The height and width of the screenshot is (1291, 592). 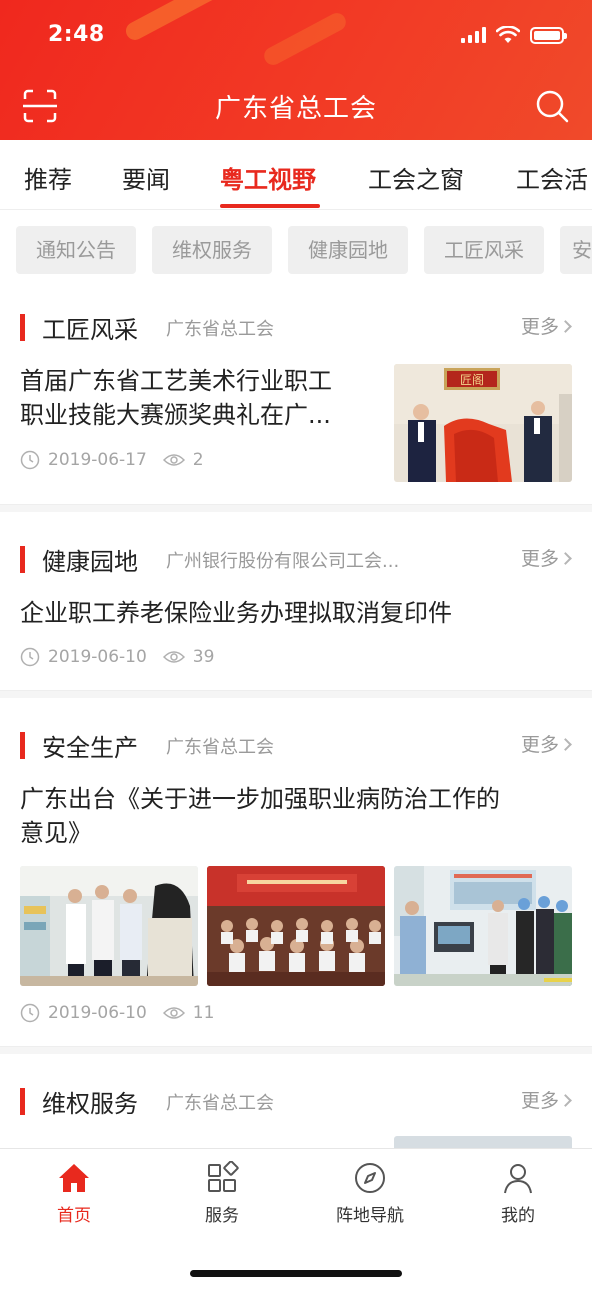 I want to click on chip-notice: 通知公告, so click(x=76, y=250).